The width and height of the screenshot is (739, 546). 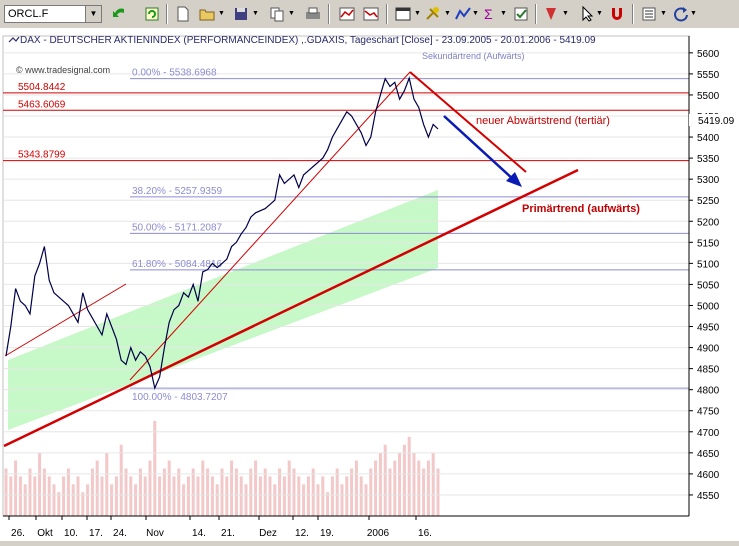 What do you see at coordinates (177, 191) in the screenshot?
I see `fib-label: 38.20% - 5257.9359` at bounding box center [177, 191].